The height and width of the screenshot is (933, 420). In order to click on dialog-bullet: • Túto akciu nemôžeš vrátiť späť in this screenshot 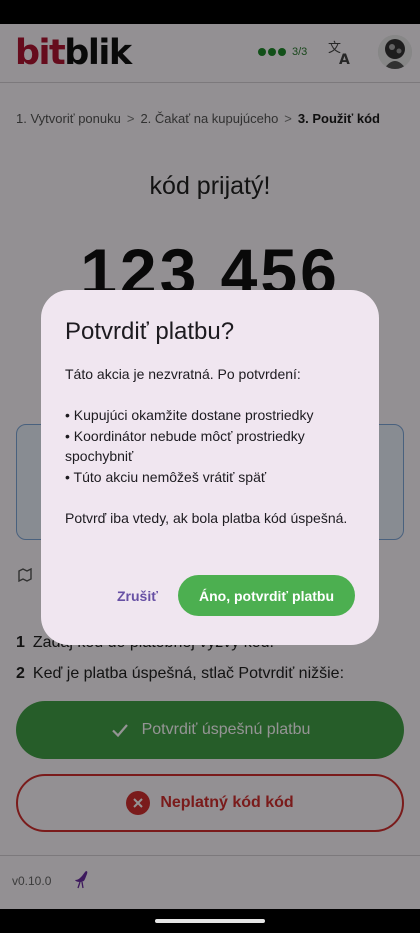, I will do `click(166, 476)`.